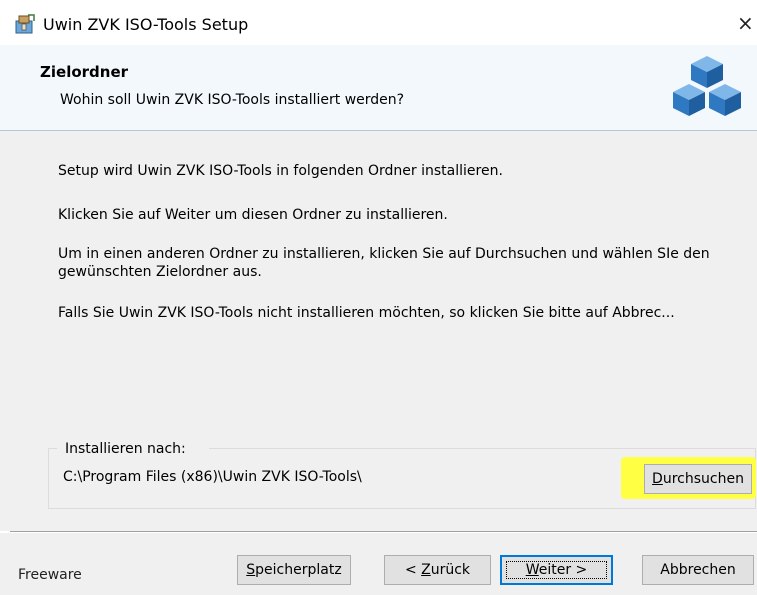 The width and height of the screenshot is (757, 595). I want to click on back-button: < Zurück, so click(437, 570).